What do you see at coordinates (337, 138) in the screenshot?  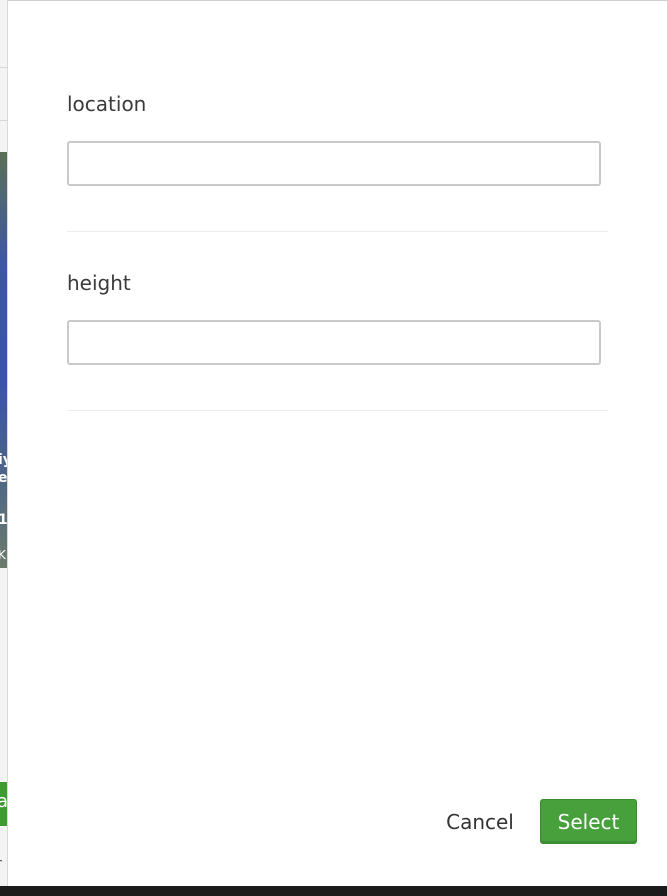 I see `location-field: location` at bounding box center [337, 138].